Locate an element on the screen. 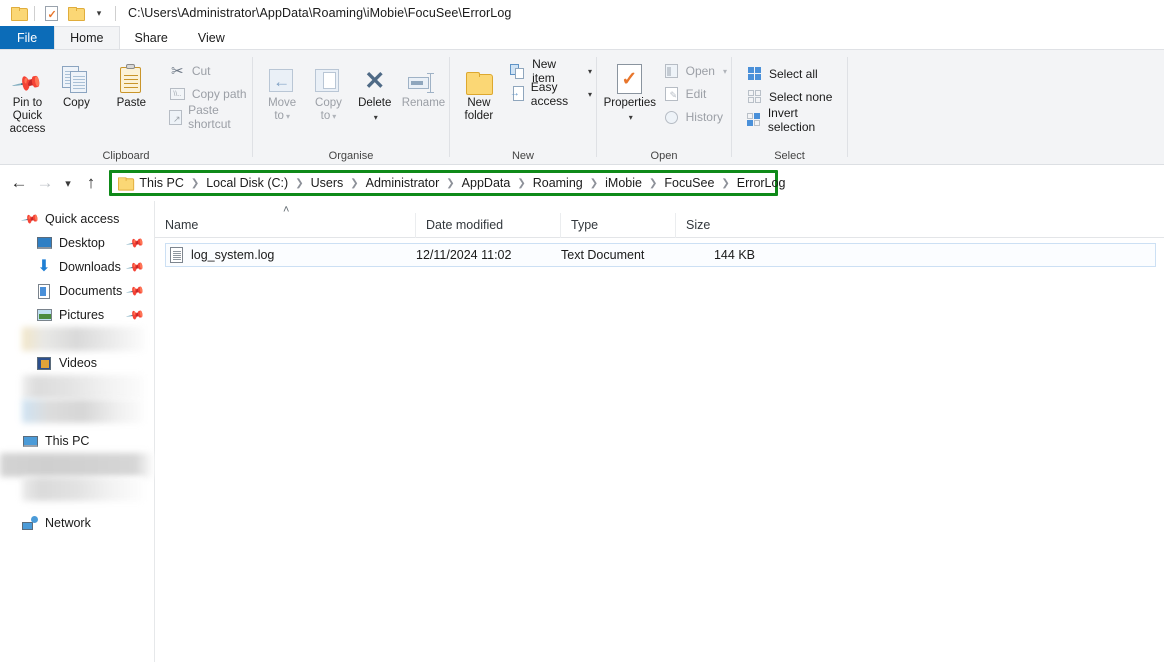 This screenshot has width=1164, height=662. breadcrumb-focusee: FocuSee is located at coordinates (689, 183).